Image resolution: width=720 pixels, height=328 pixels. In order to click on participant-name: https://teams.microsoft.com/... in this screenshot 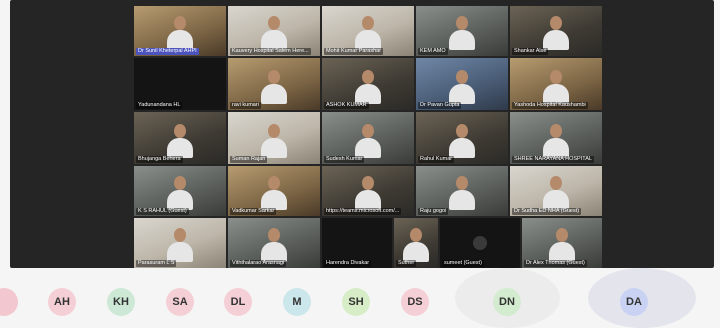, I will do `click(363, 211)`.